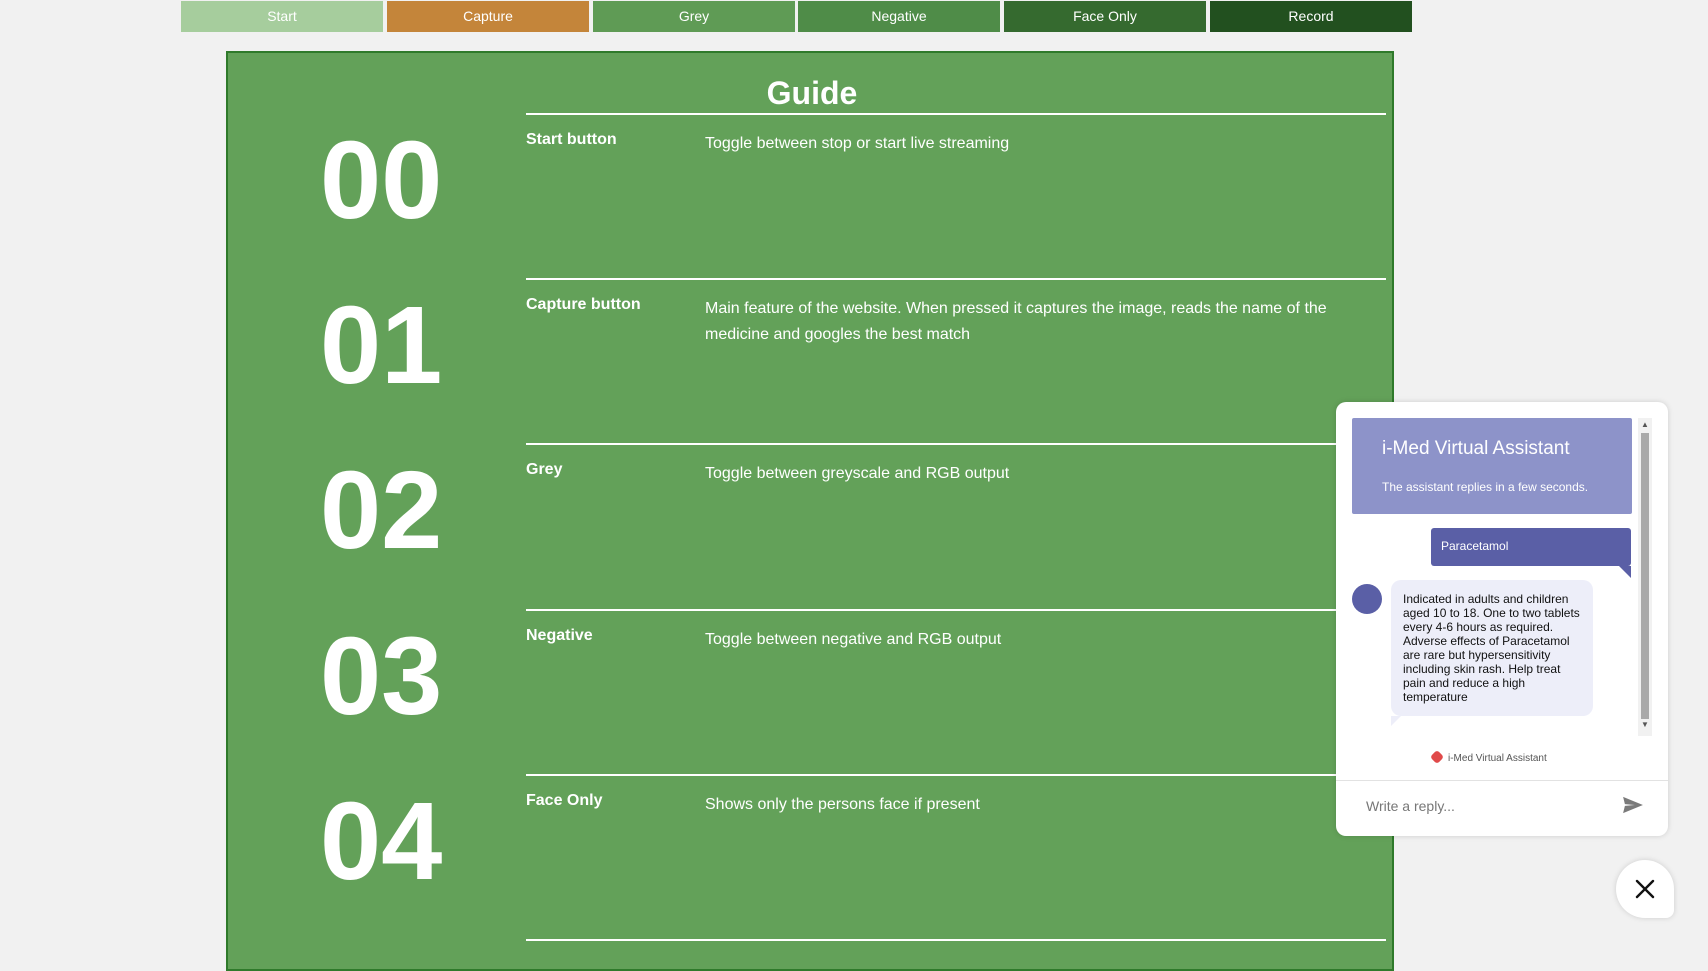 This screenshot has height=971, width=1708. Describe the element at coordinates (381, 676) in the screenshot. I see `step-number: 03` at that location.